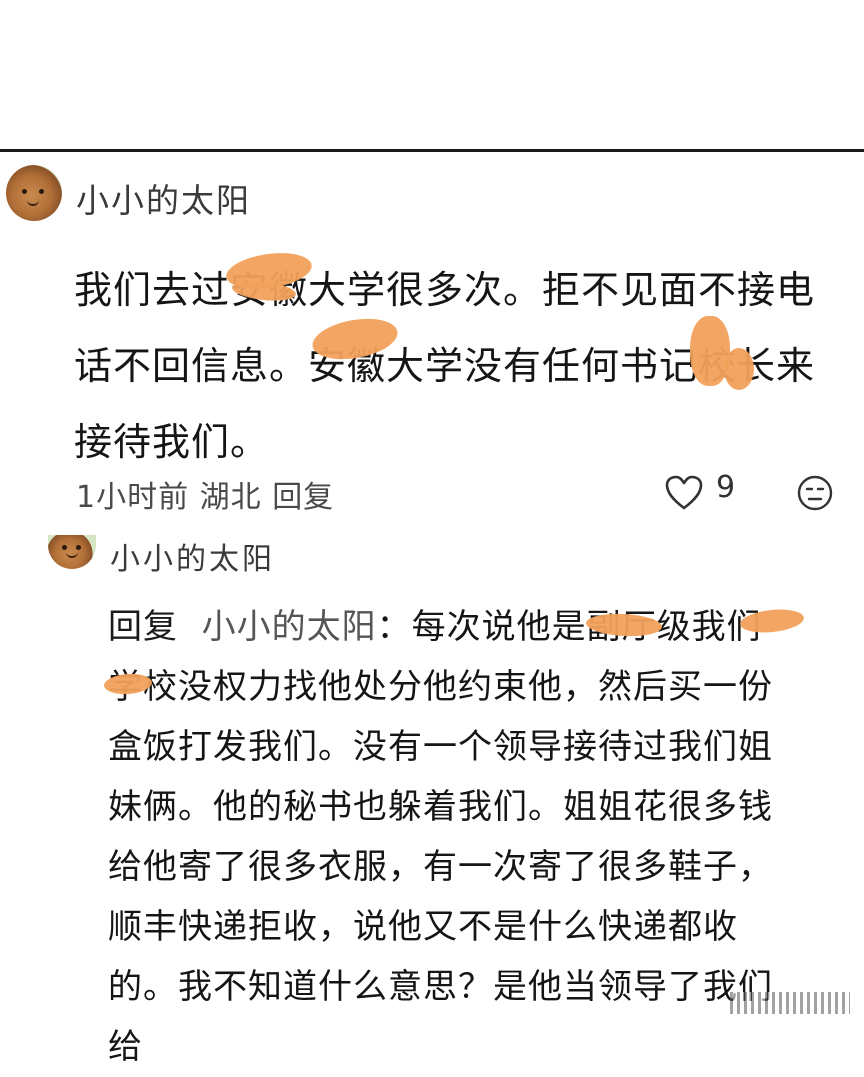  Describe the element at coordinates (163, 198) in the screenshot. I see `comment-username: 小小的太阳` at that location.